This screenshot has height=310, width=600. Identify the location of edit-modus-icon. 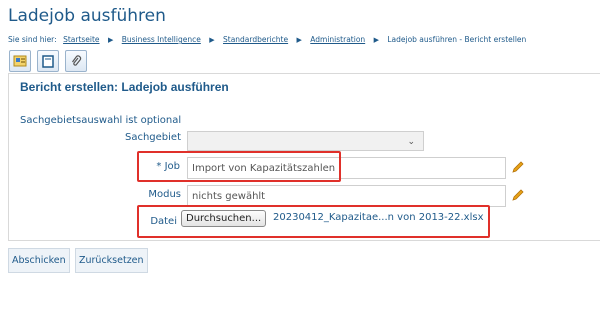
(518, 195).